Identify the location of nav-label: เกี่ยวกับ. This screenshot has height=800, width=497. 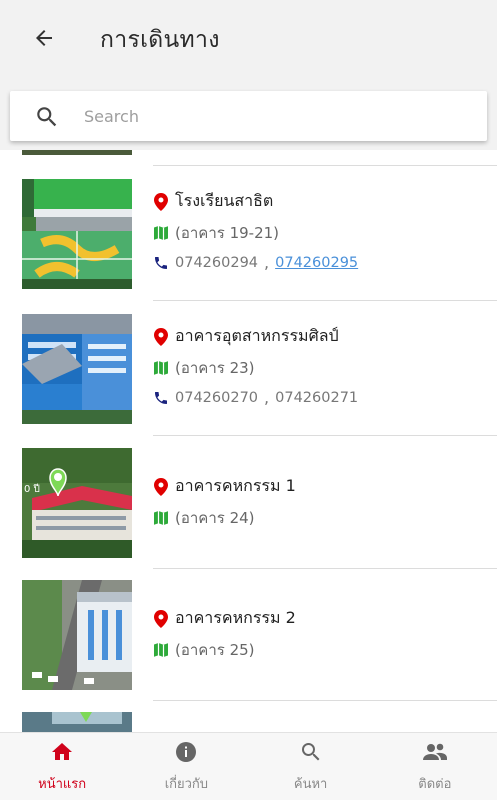
(186, 784).